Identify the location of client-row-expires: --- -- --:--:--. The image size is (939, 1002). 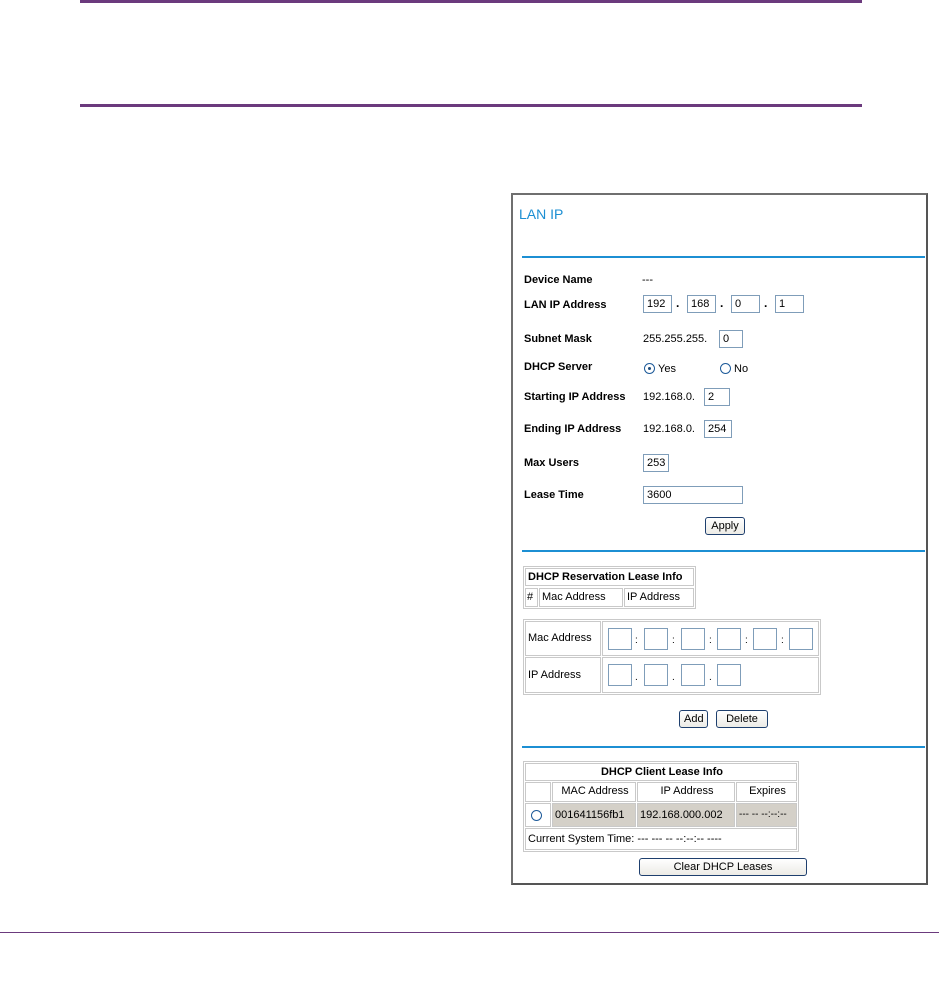
(766, 815).